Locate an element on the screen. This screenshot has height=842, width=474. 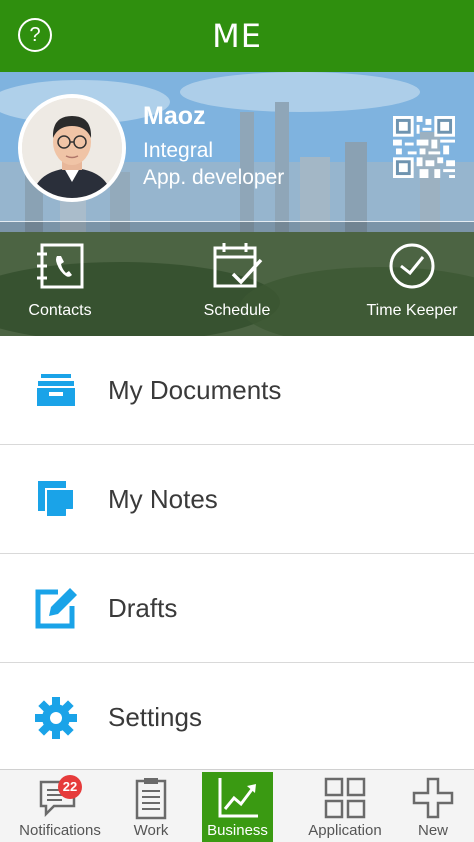
menu-item-label: My Documents is located at coordinates (195, 389).